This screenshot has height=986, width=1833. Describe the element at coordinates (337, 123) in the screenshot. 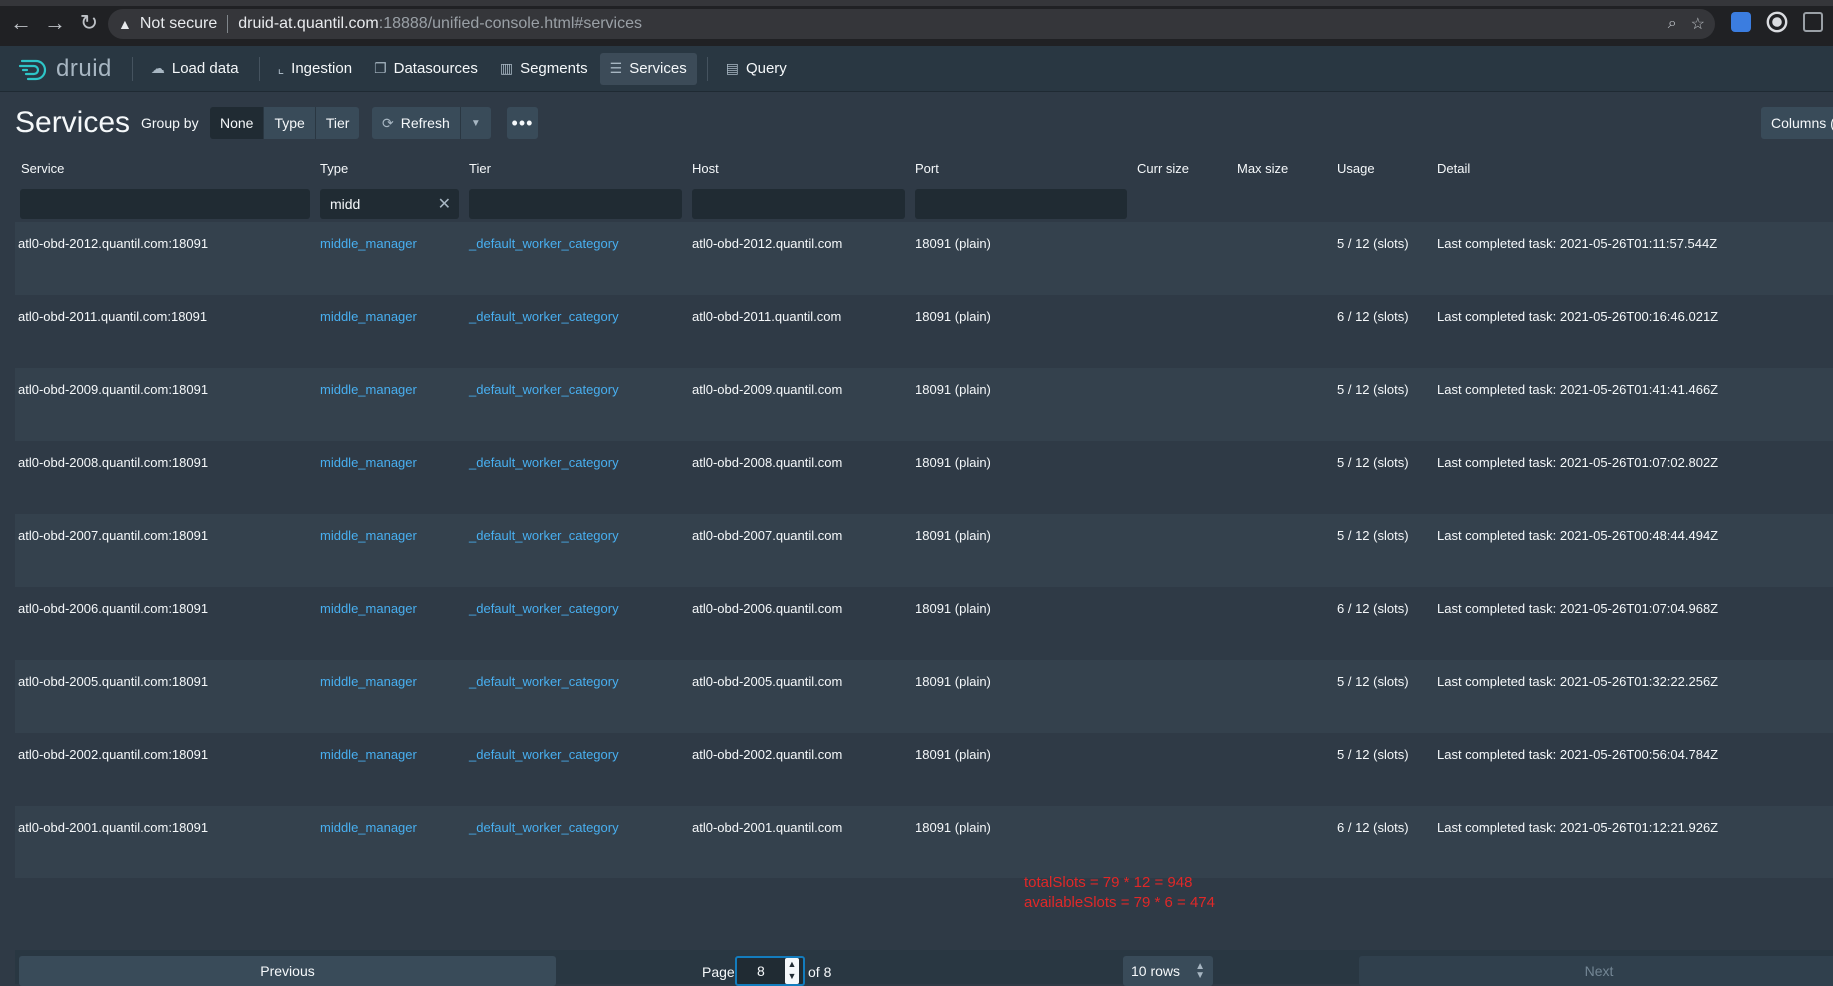

I see `group-by-tier-button: Tier` at that location.